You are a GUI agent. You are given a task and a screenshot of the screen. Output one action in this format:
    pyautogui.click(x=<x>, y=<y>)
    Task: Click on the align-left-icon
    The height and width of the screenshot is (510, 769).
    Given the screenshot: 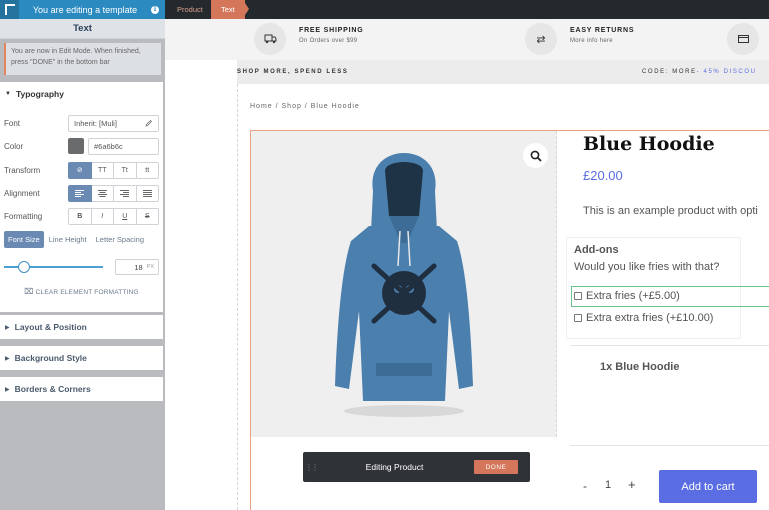 What is the action you would take?
    pyautogui.click(x=80, y=193)
    